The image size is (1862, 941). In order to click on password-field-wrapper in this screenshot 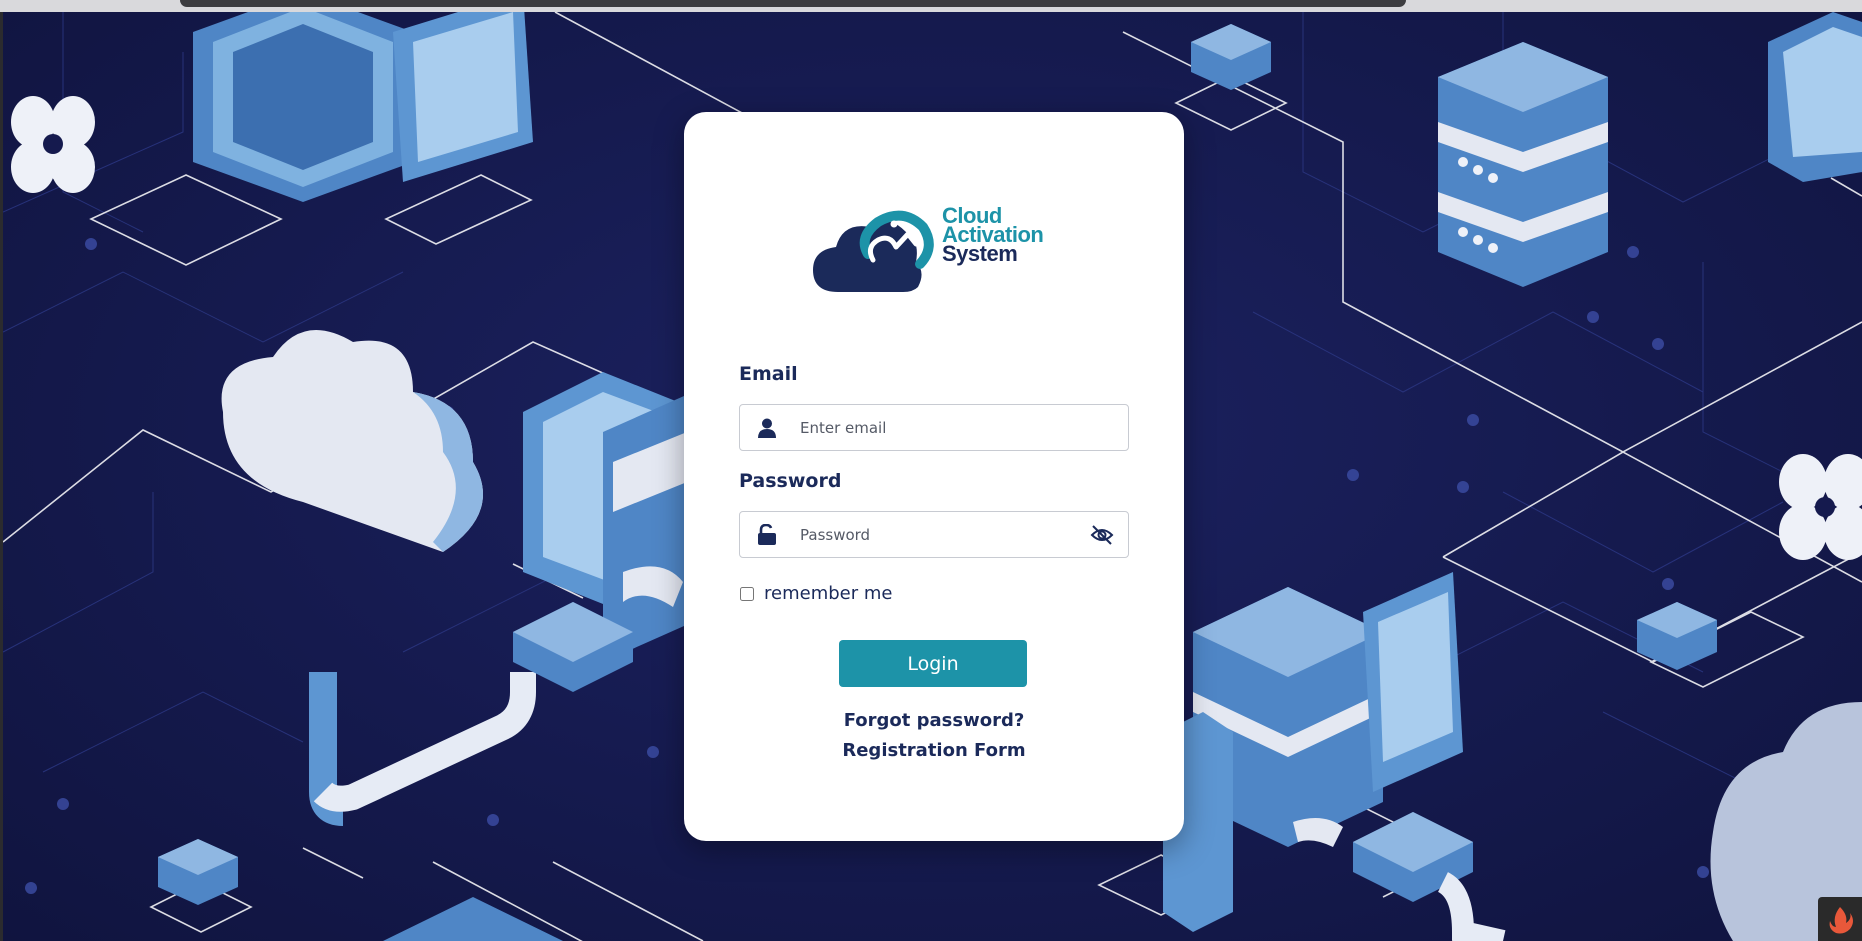, I will do `click(934, 534)`.